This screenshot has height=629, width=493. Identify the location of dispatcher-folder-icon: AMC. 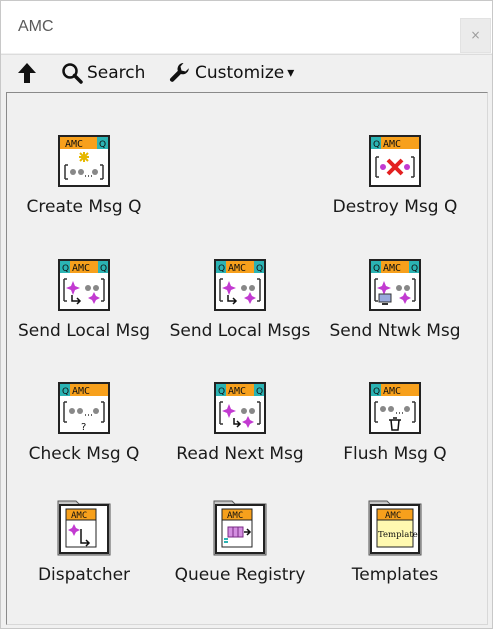
(84, 528).